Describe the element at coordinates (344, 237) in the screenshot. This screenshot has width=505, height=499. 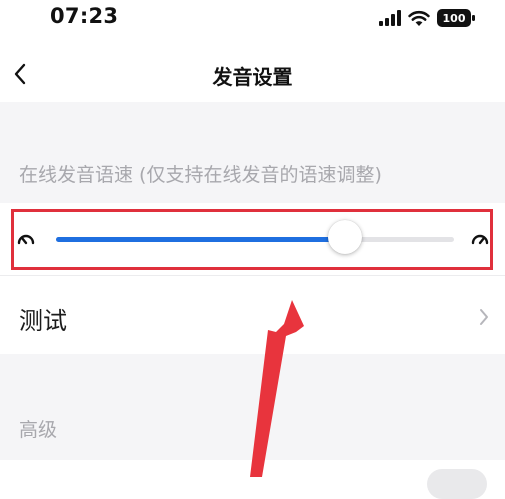
I see `slider-thumb` at that location.